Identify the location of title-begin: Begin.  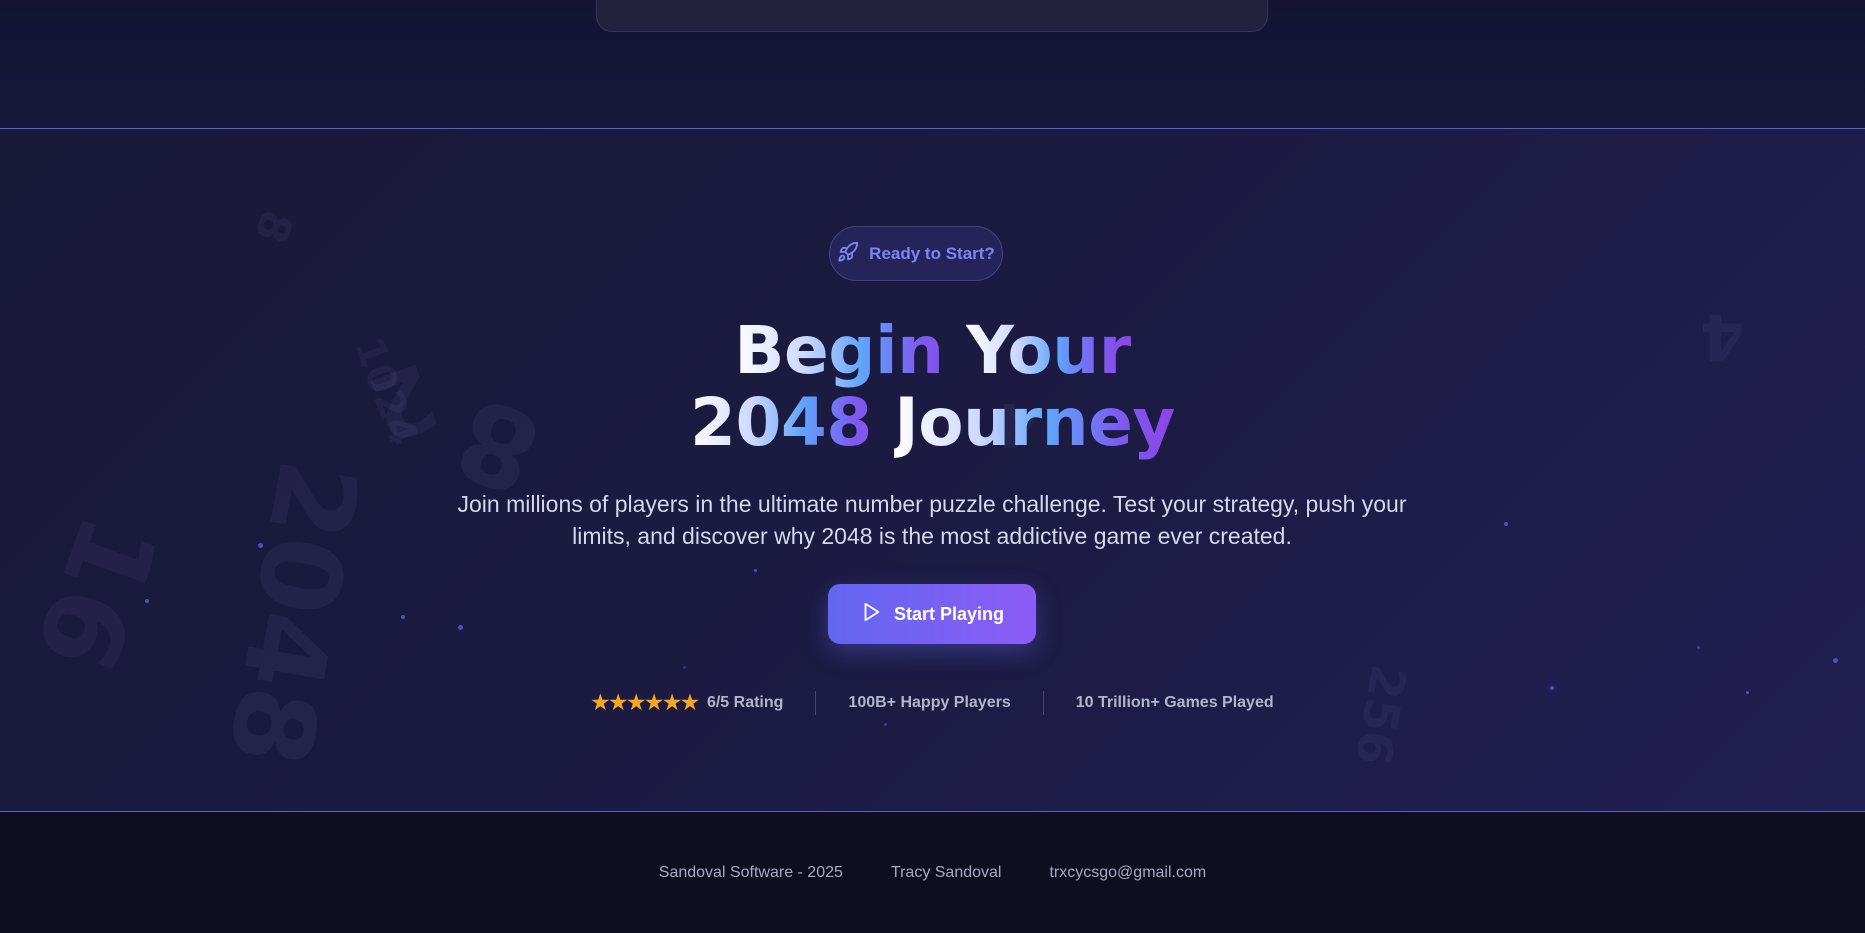
(850, 350).